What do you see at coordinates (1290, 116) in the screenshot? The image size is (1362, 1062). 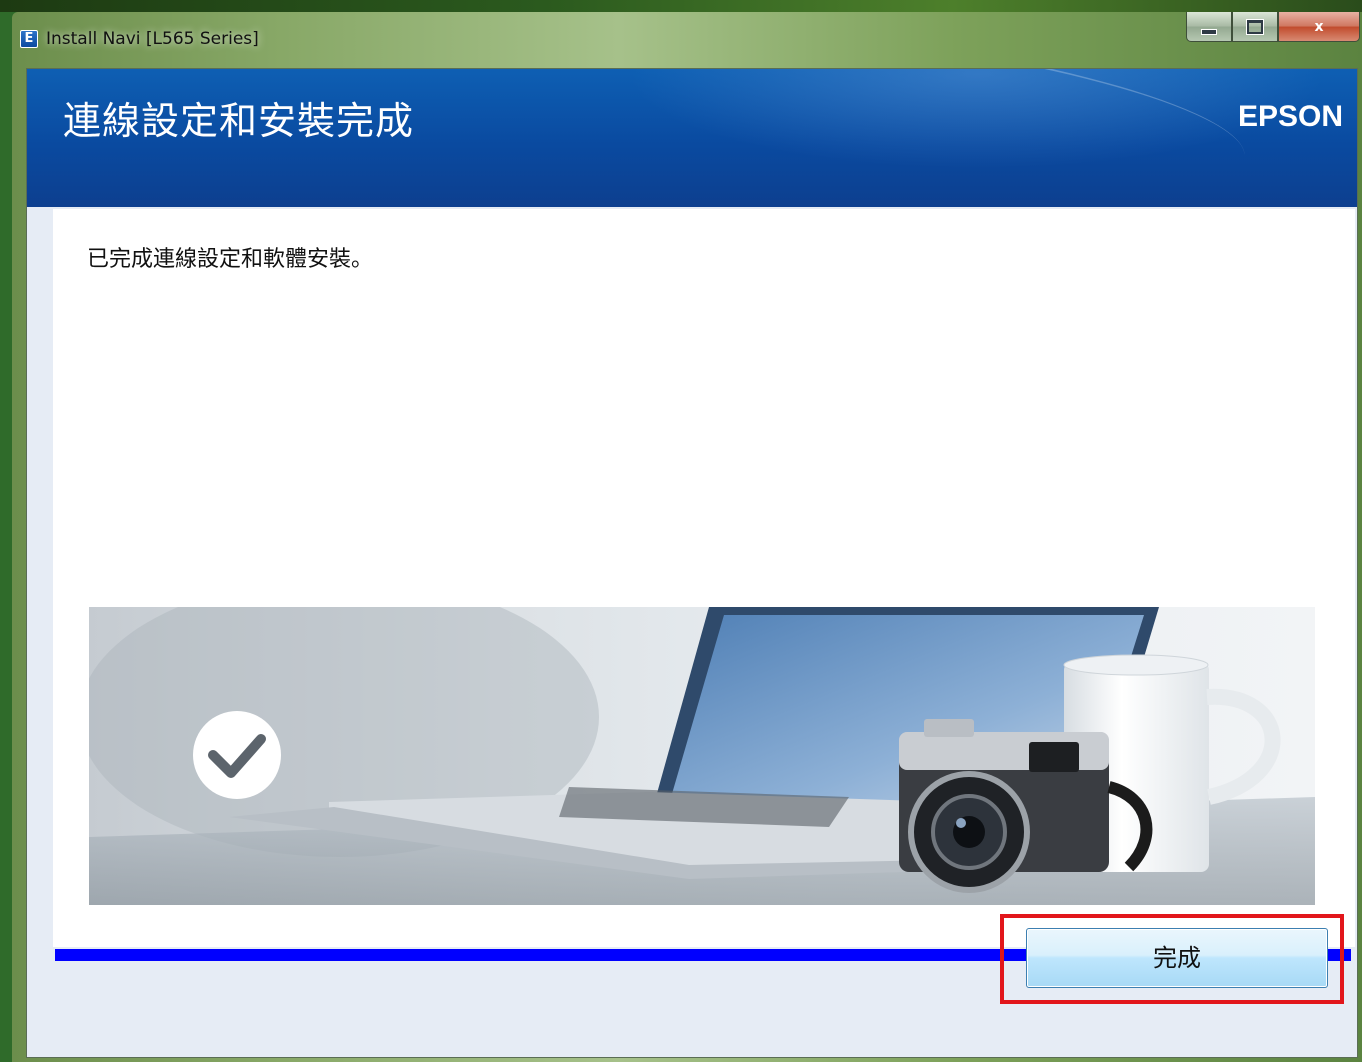 I see `epson-logo: EPSON` at bounding box center [1290, 116].